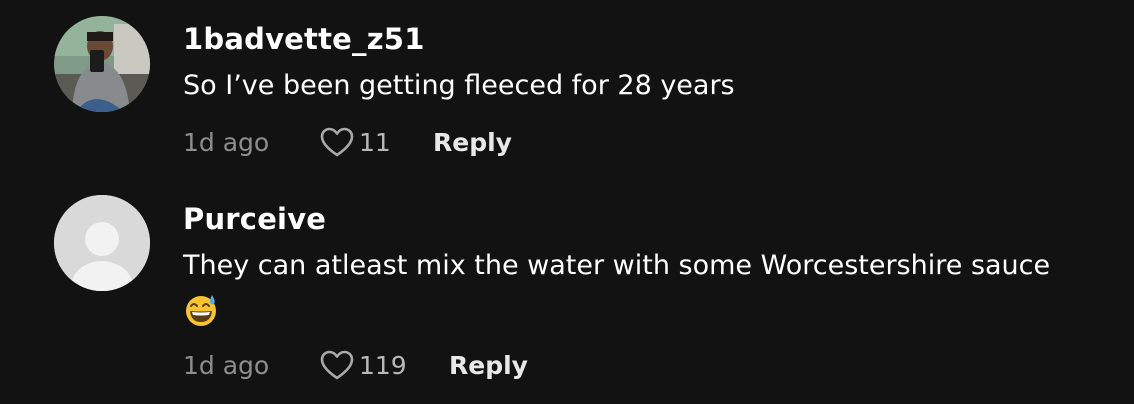  Describe the element at coordinates (643, 219) in the screenshot. I see `comment-username: Purceive` at that location.